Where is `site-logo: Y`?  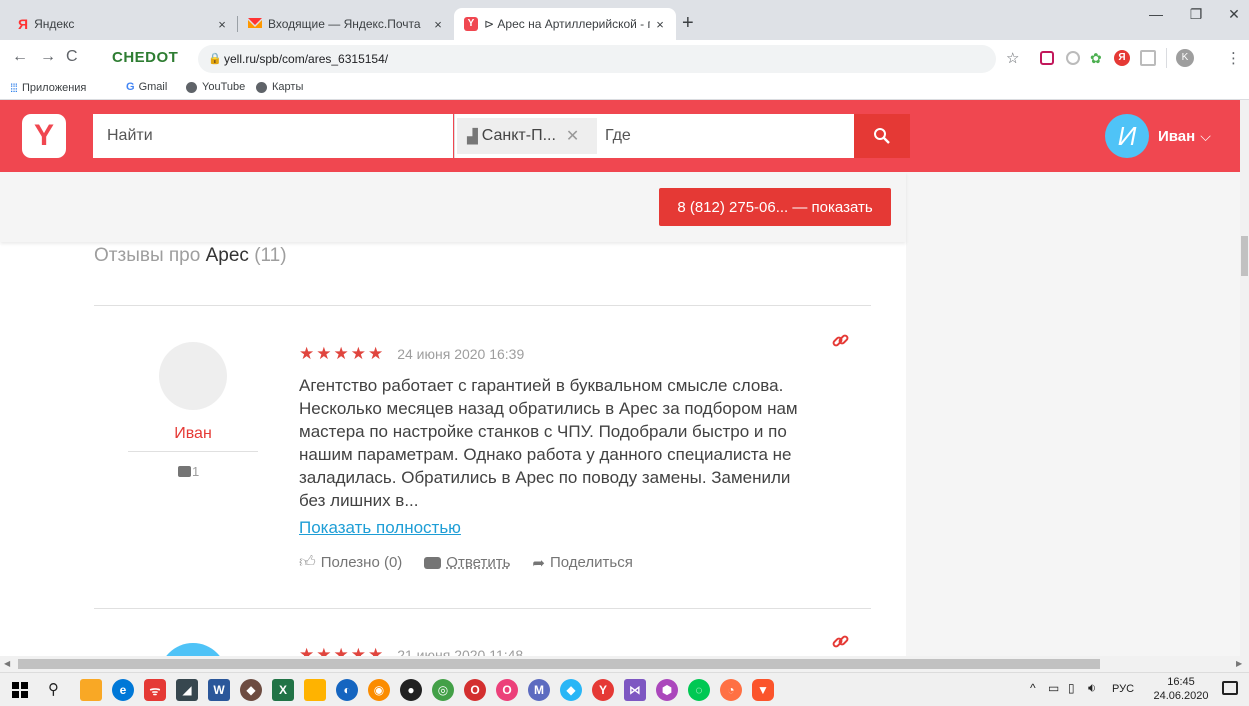
site-logo: Y is located at coordinates (44, 136).